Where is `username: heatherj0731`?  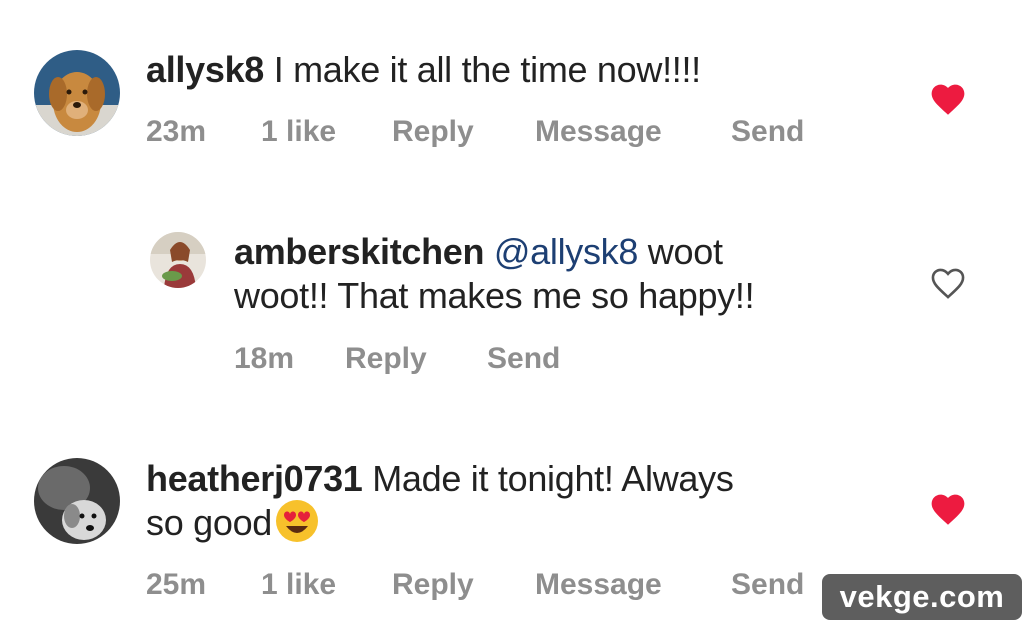 username: heatherj0731 is located at coordinates (254, 478).